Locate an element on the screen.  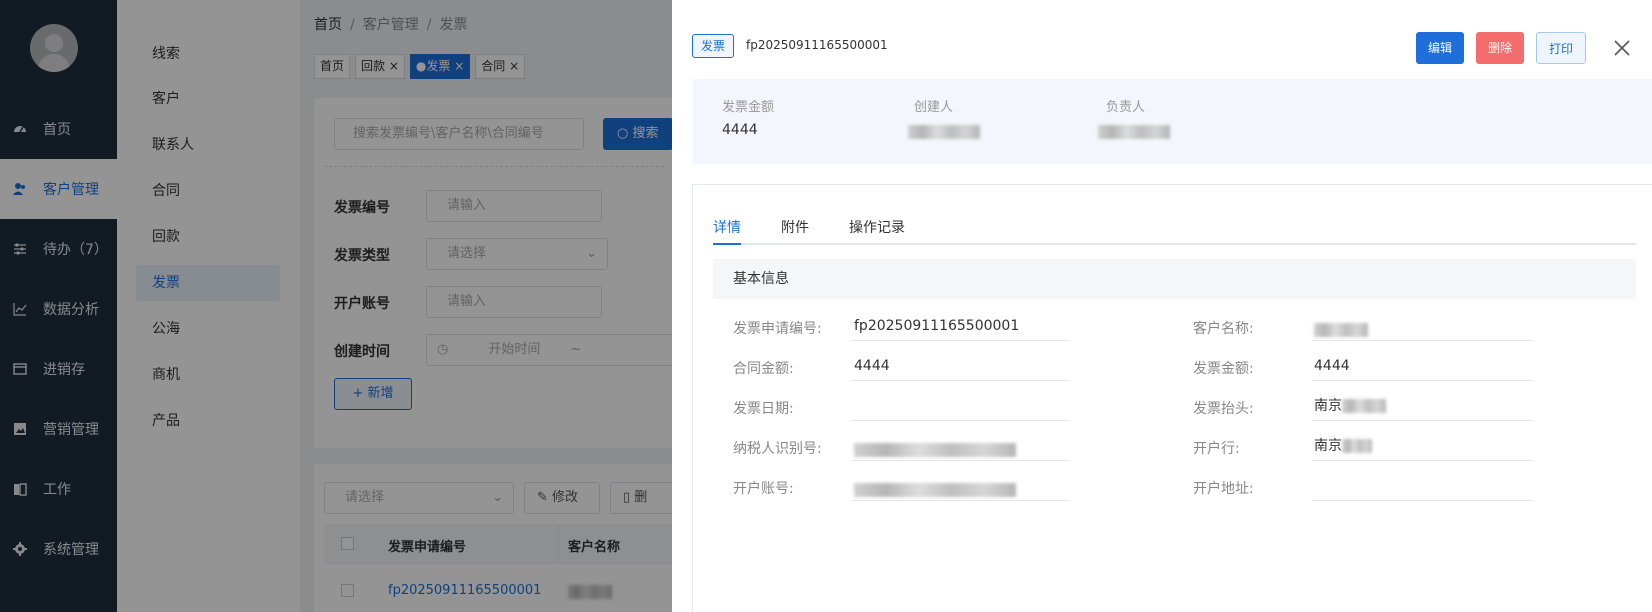
contract-amount-label: 合同金额: is located at coordinates (763, 369).